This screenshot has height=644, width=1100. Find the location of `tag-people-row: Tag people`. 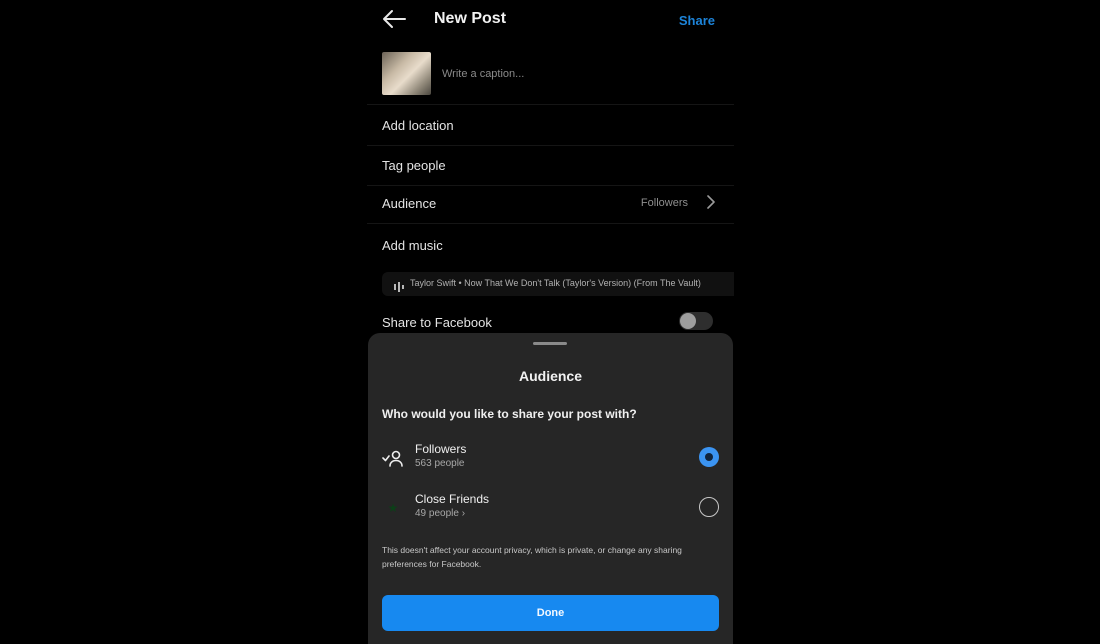

tag-people-row: Tag people is located at coordinates (550, 165).